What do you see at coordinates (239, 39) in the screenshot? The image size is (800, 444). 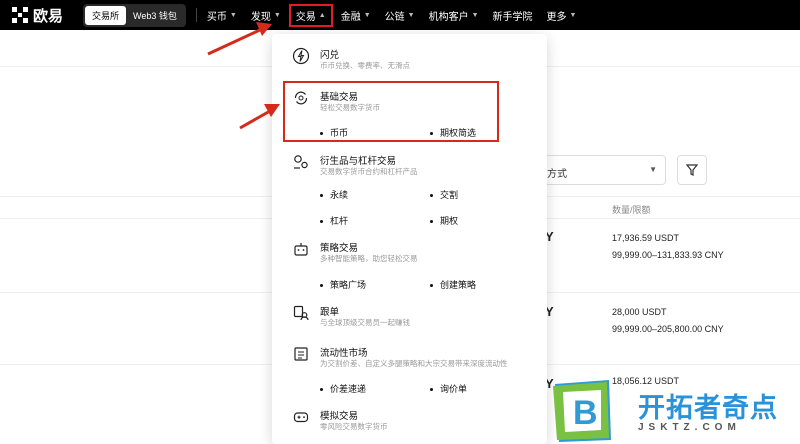 I see `annotation-arrow-to-nav` at bounding box center [239, 39].